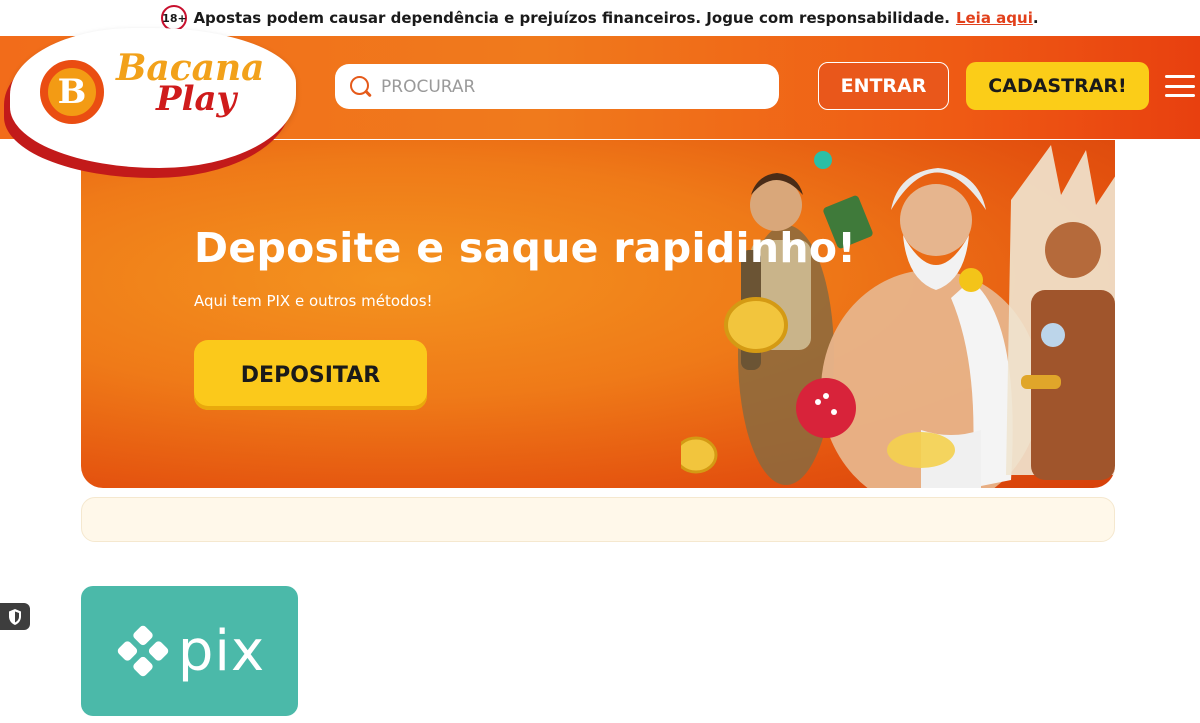 This screenshot has height=723, width=1200. Describe the element at coordinates (174, 18) in the screenshot. I see `age-18-badge-icon: 18+` at that location.